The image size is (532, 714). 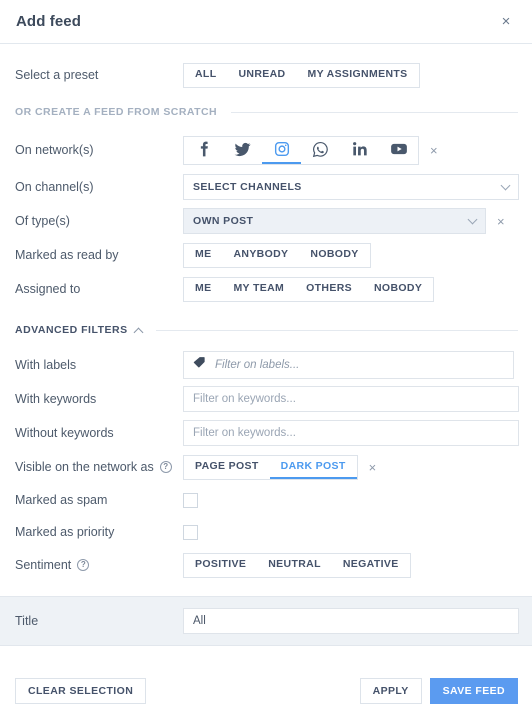 I want to click on apply-button: APPLY, so click(x=390, y=691).